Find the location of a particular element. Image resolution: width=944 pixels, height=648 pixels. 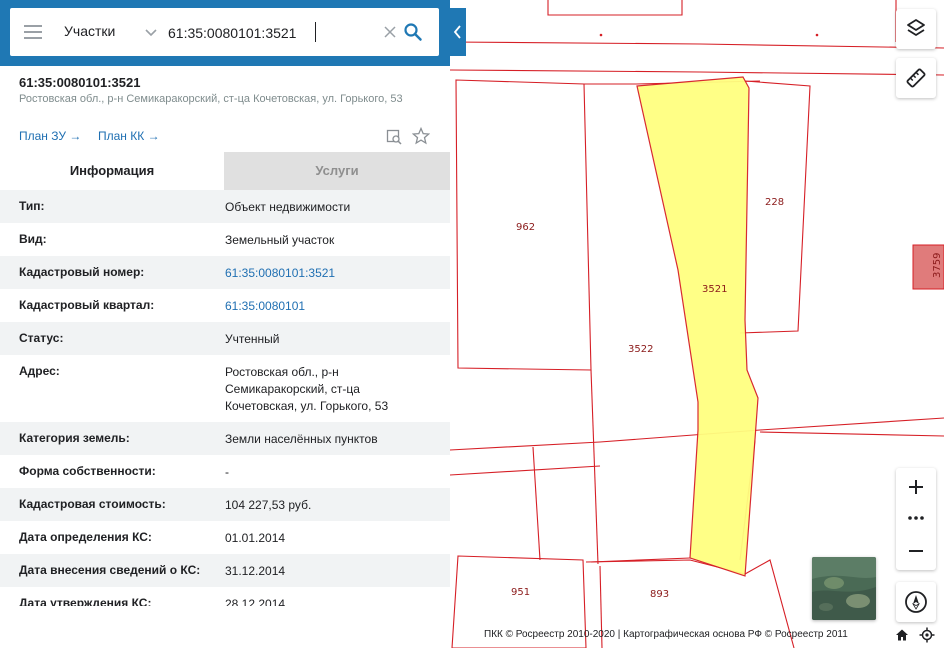

layers-button is located at coordinates (916, 29).